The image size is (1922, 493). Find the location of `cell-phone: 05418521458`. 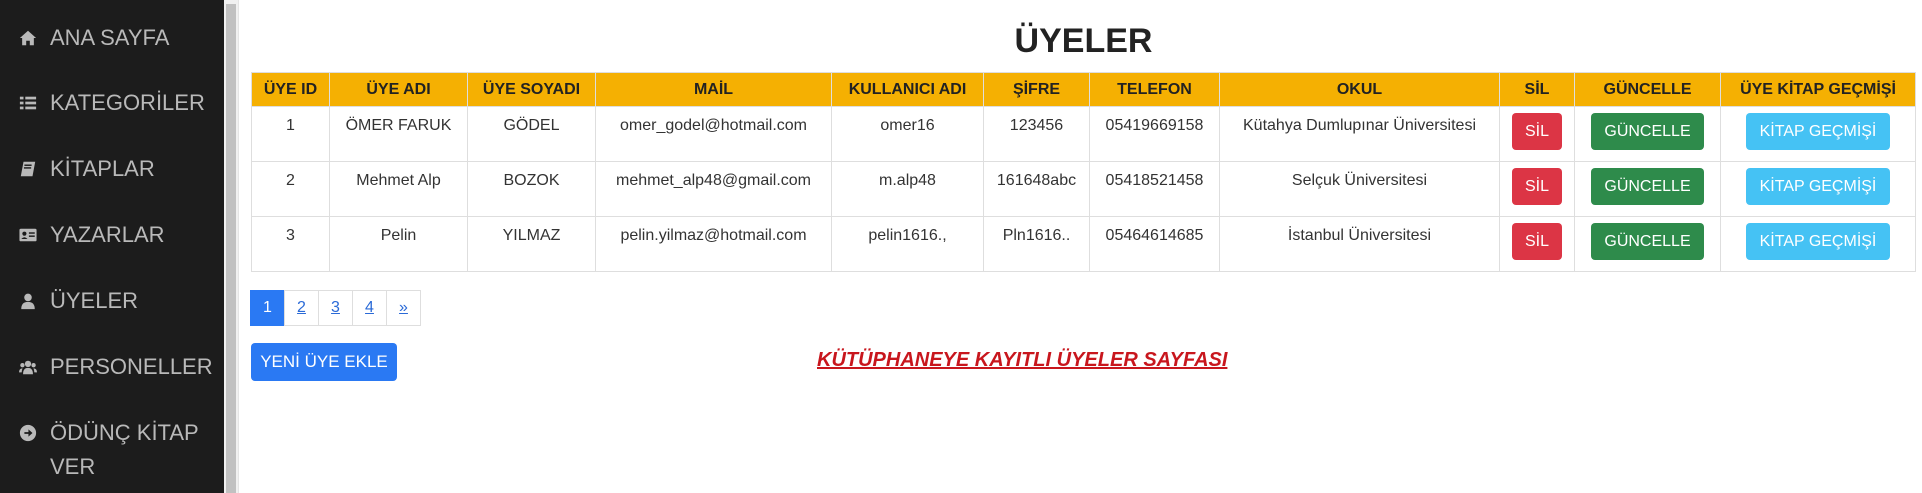

cell-phone: 05418521458 is located at coordinates (1154, 189).